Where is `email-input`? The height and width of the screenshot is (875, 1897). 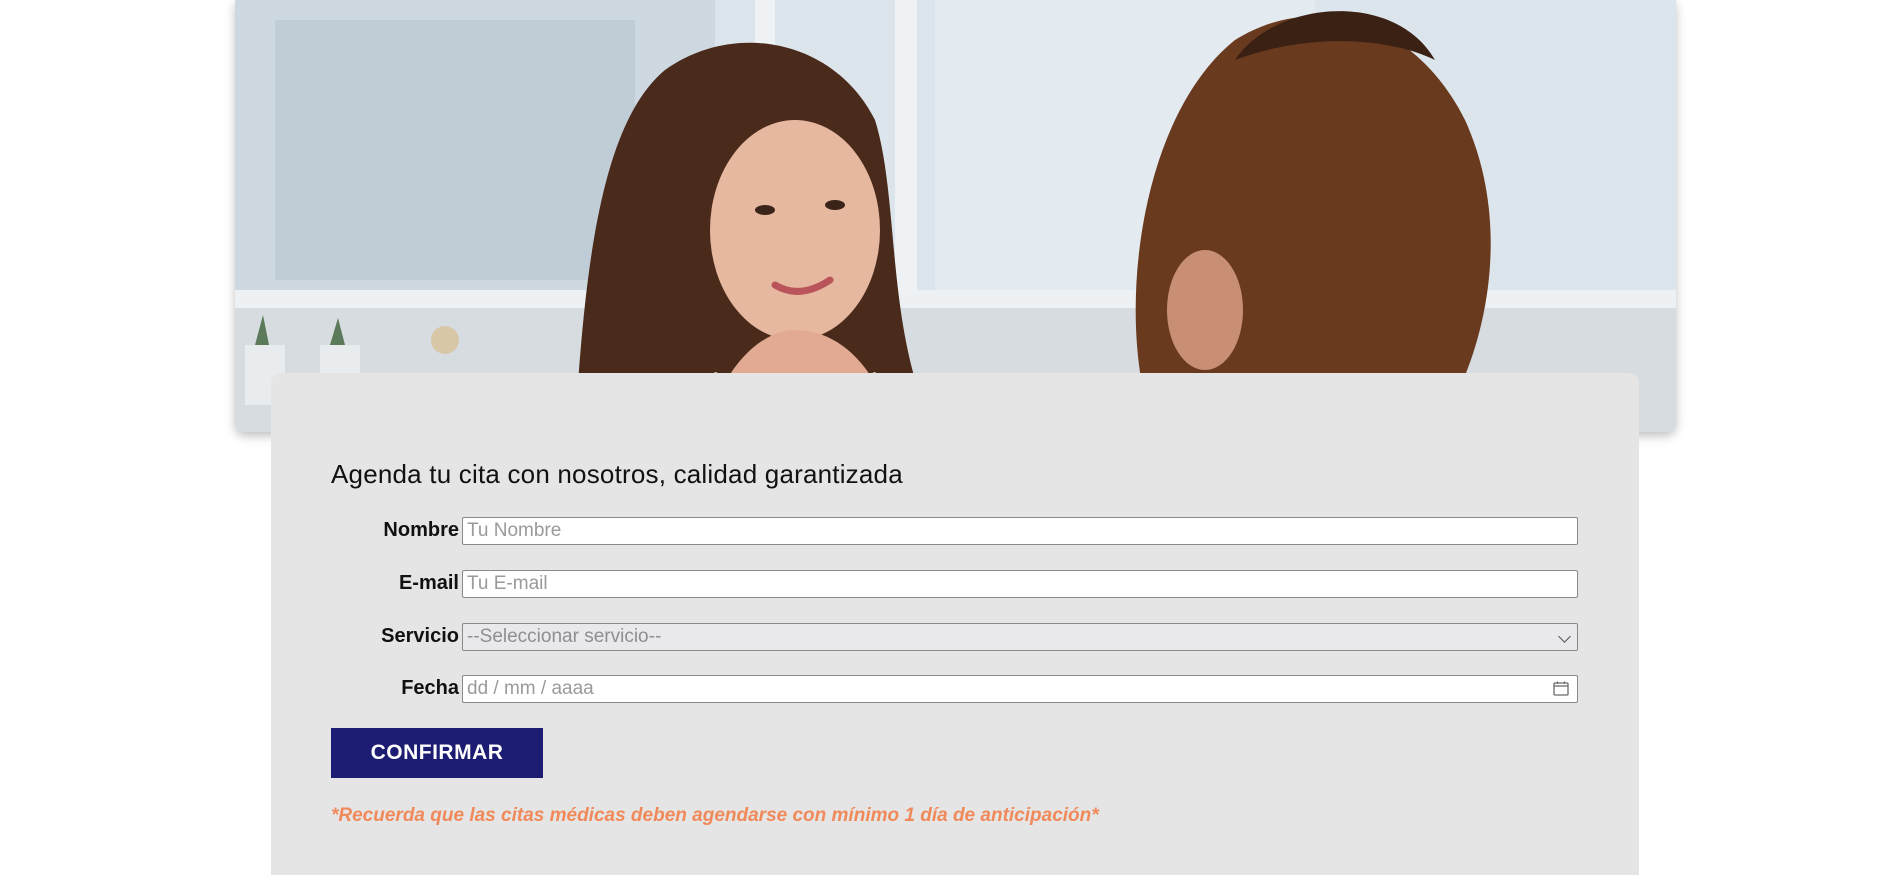 email-input is located at coordinates (1020, 584).